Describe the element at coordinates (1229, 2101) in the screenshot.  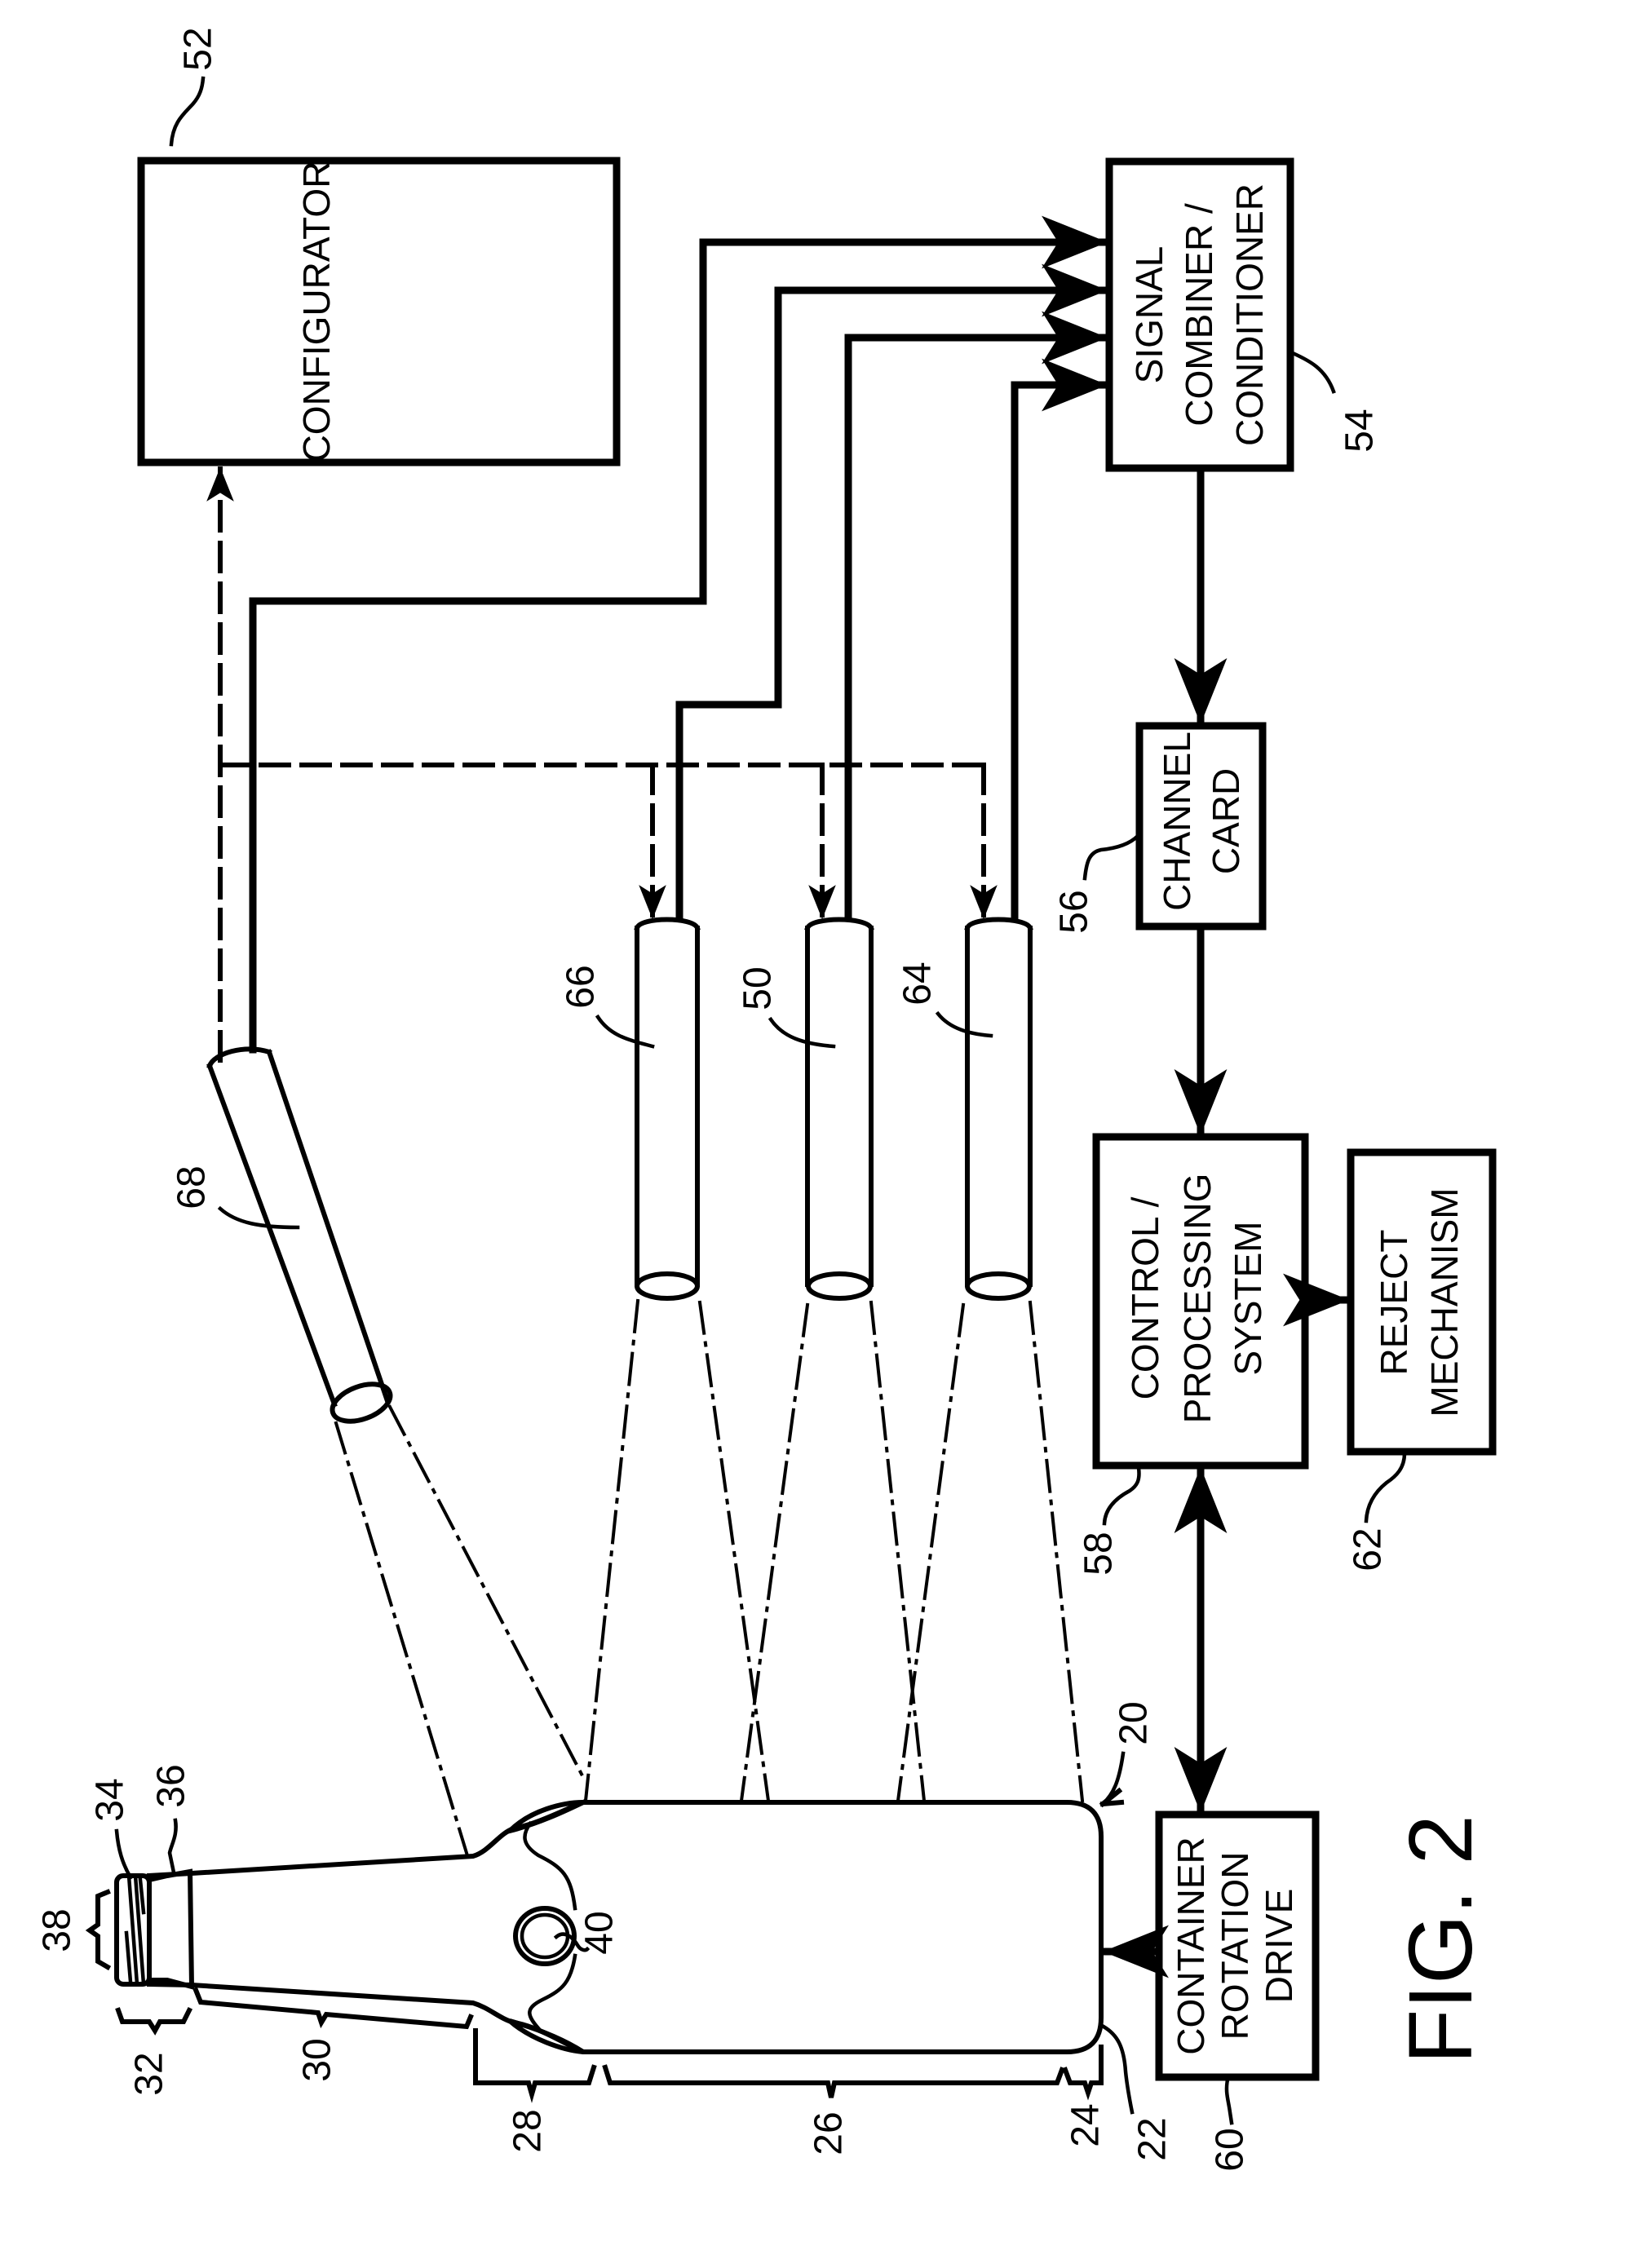
I see `ref-60-leader` at that location.